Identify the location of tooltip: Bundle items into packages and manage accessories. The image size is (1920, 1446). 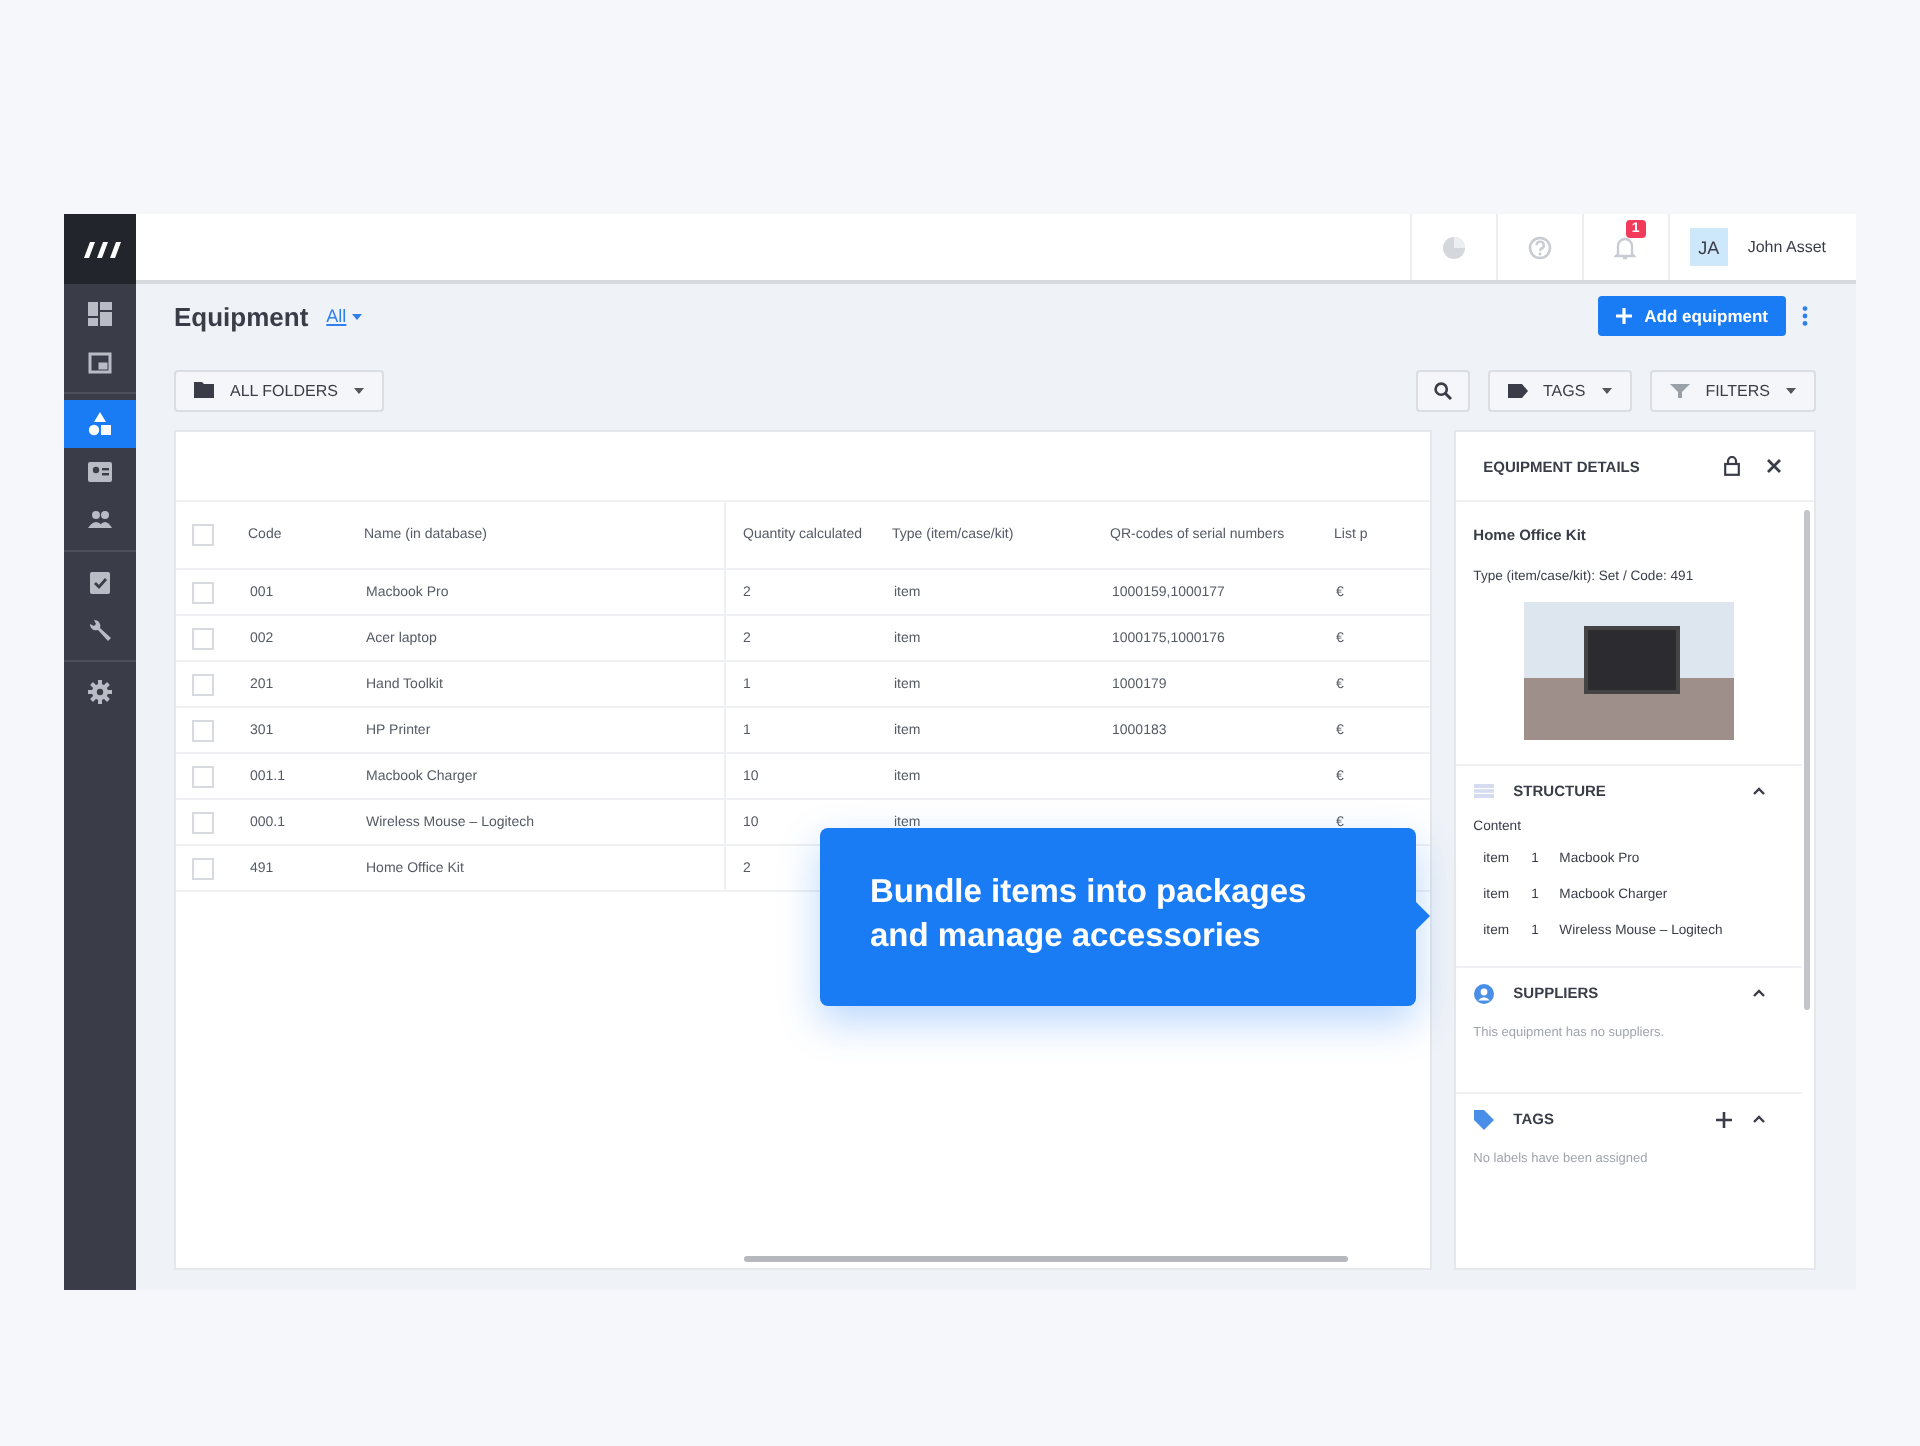
(1125, 917).